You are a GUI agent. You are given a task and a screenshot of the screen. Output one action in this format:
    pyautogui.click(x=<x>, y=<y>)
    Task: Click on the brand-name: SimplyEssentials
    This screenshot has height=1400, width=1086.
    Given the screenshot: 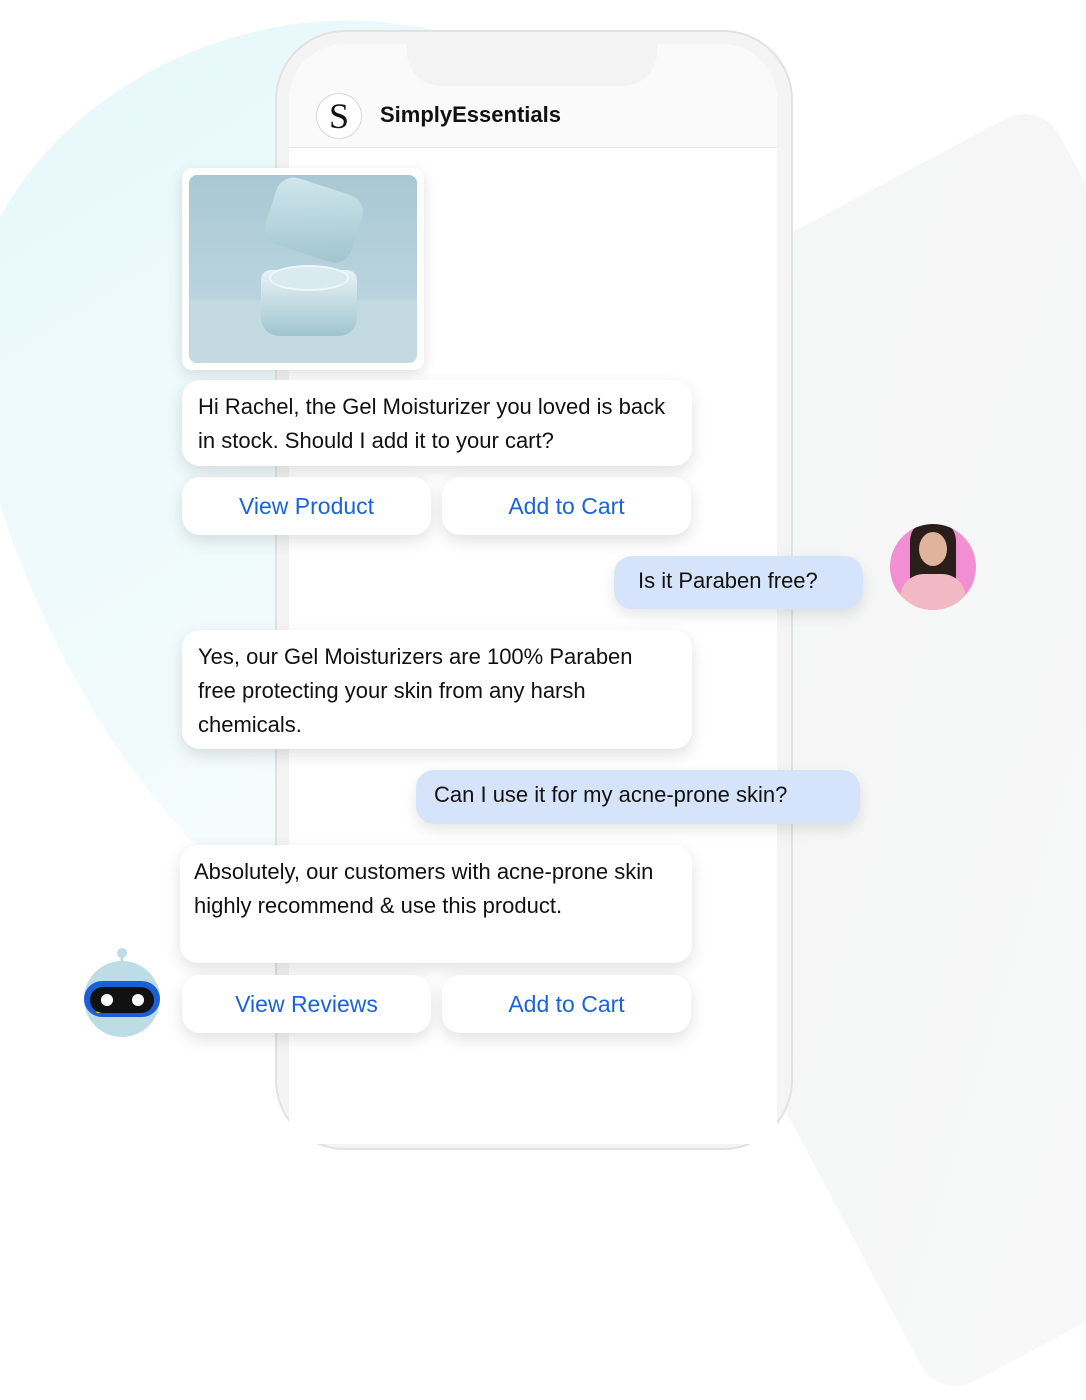 What is the action you would take?
    pyautogui.click(x=470, y=114)
    